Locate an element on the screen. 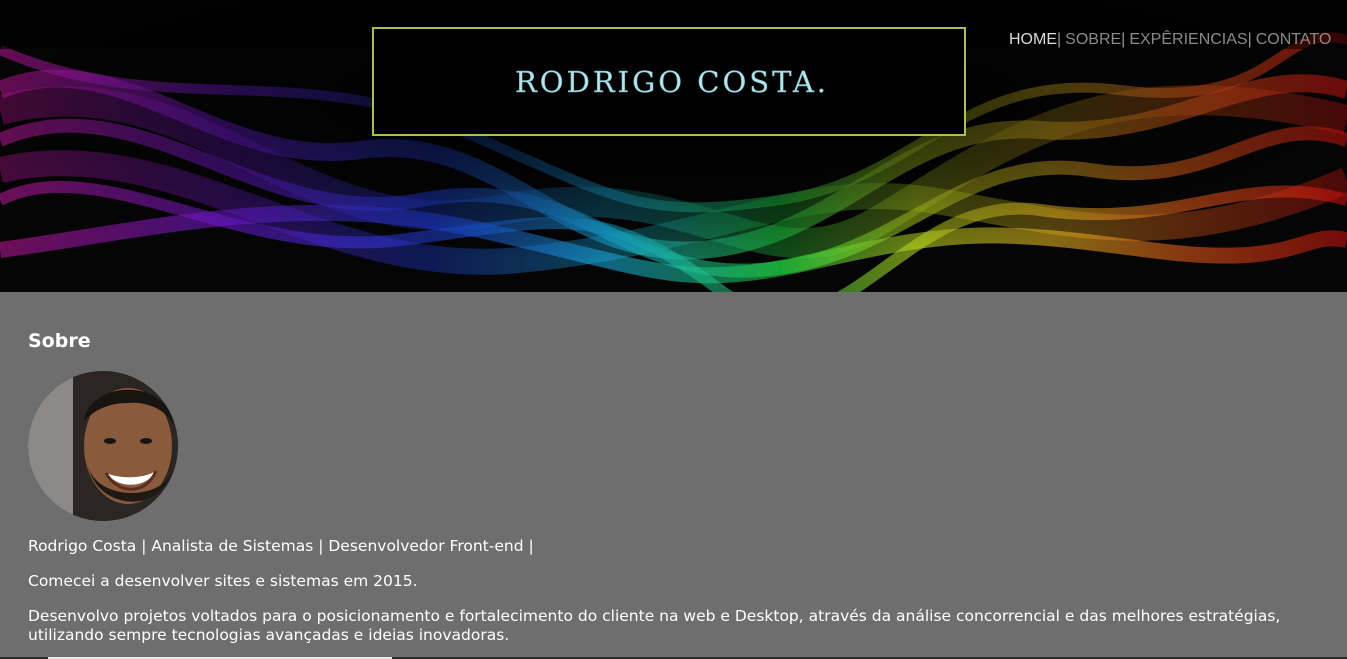 The width and height of the screenshot is (1347, 659). main-nav: HOME| SOBRE| EXPÊRIENCIAS| CONTATO is located at coordinates (1170, 40).